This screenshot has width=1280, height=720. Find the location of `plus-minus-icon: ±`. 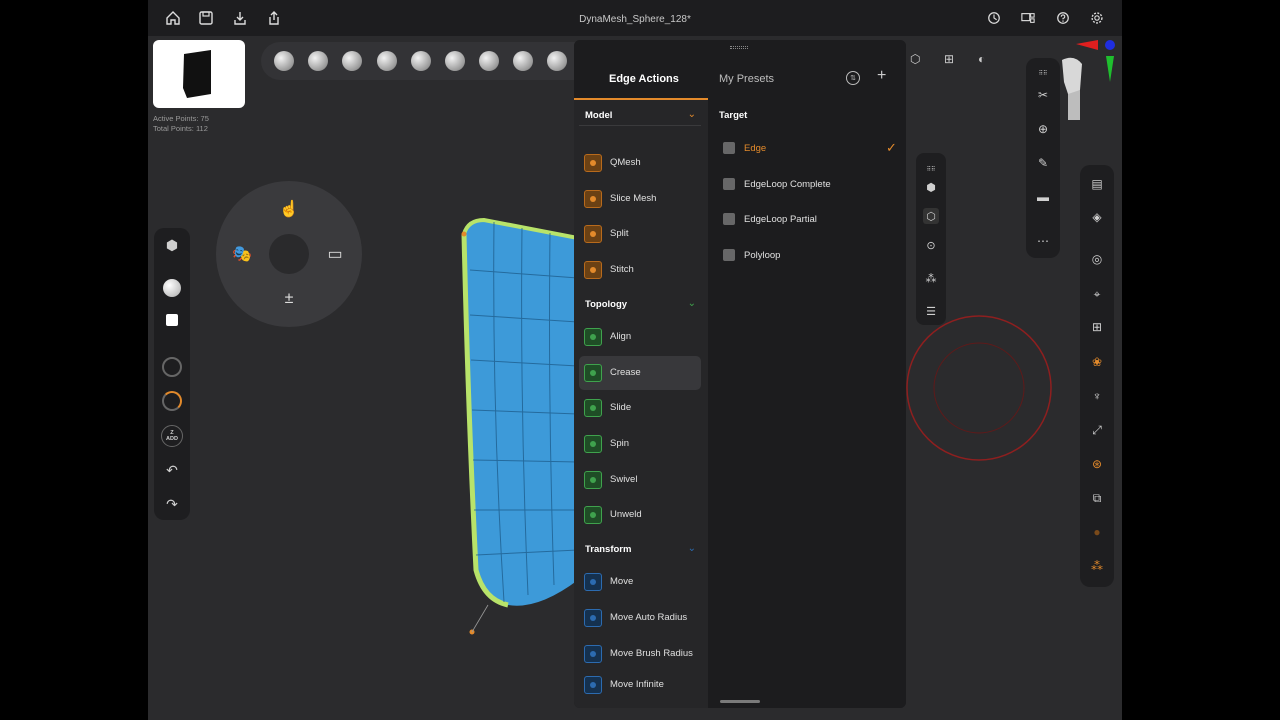

plus-minus-icon: ± is located at coordinates (289, 299).